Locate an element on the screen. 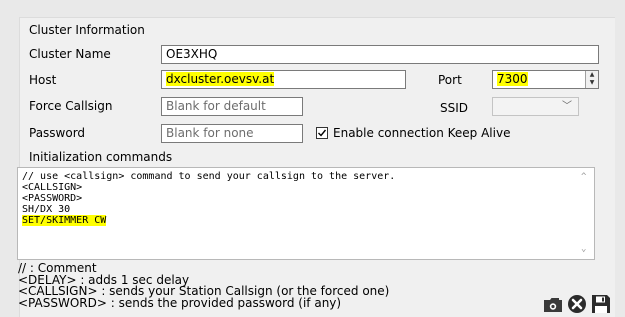 The height and width of the screenshot is (317, 625). cluster-name-label: Cluster Name is located at coordinates (70, 54).